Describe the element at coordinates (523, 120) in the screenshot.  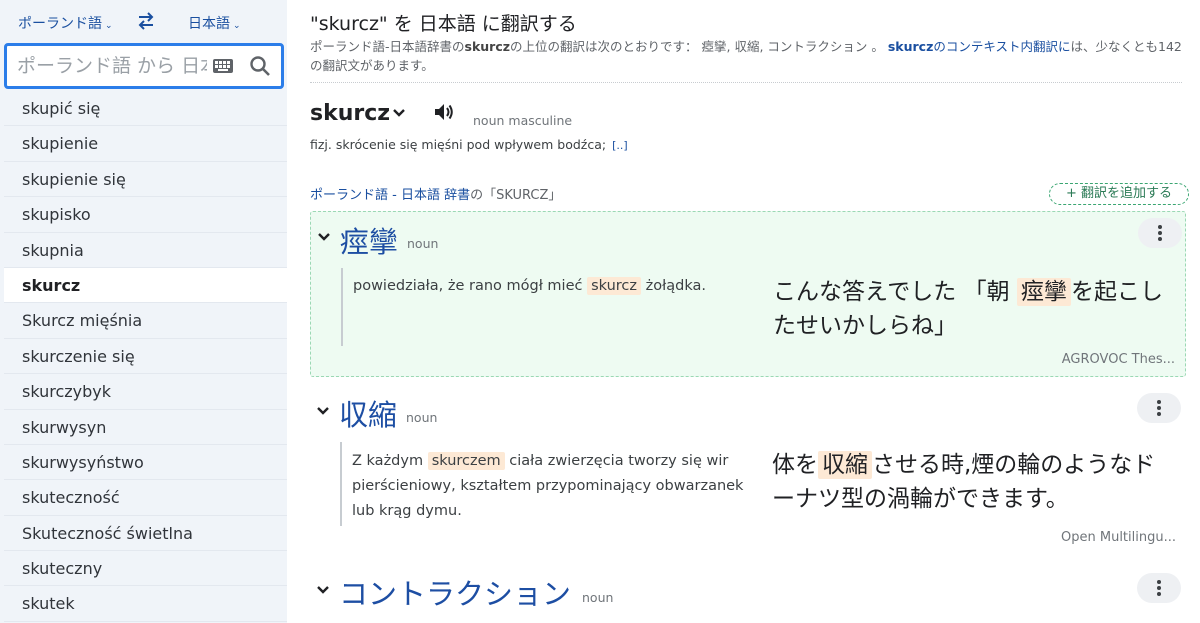
I see `headword-pos: noun masculine` at that location.